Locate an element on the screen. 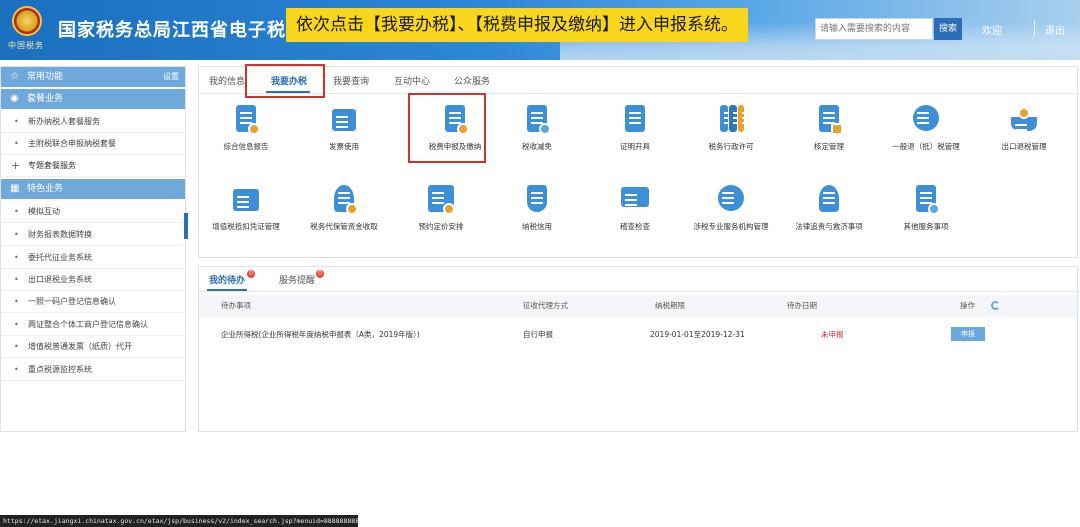  invoice-printer-icon is located at coordinates (344, 120).